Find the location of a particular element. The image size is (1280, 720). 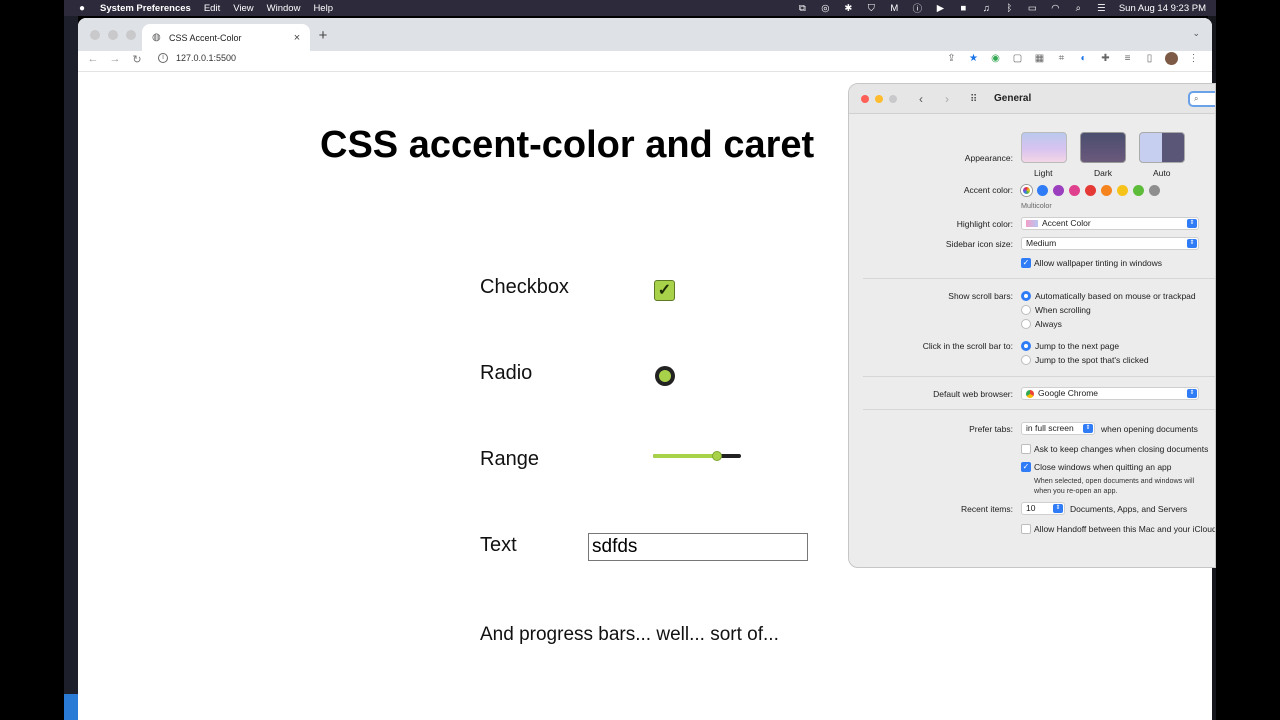

minimize-window-button is located at coordinates (113, 35).